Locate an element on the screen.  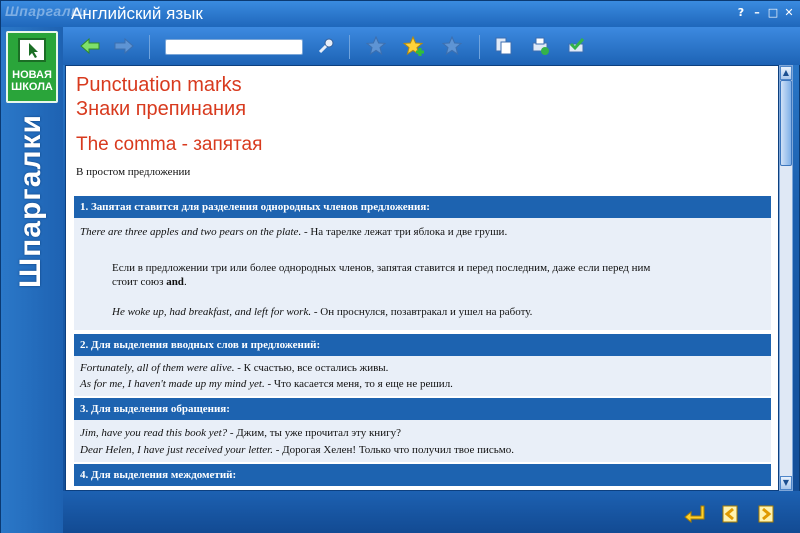
note-text: стоит союз is located at coordinates (139, 282).